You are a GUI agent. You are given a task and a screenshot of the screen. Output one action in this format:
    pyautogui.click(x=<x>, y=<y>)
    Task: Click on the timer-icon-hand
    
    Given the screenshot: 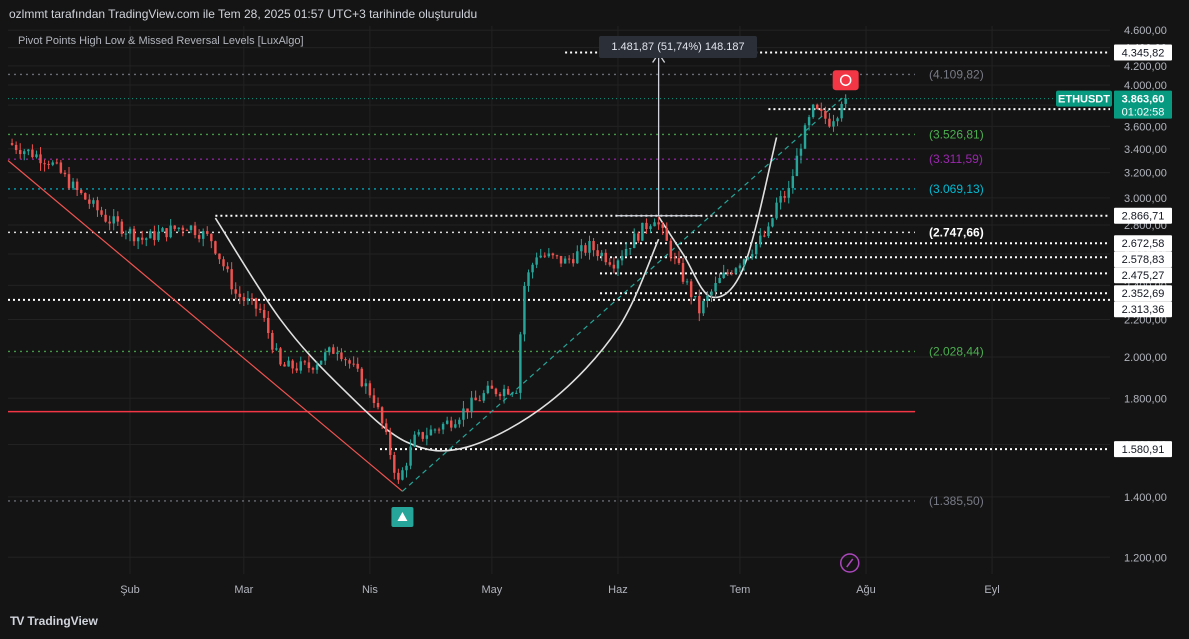 What is the action you would take?
    pyautogui.click(x=850, y=563)
    